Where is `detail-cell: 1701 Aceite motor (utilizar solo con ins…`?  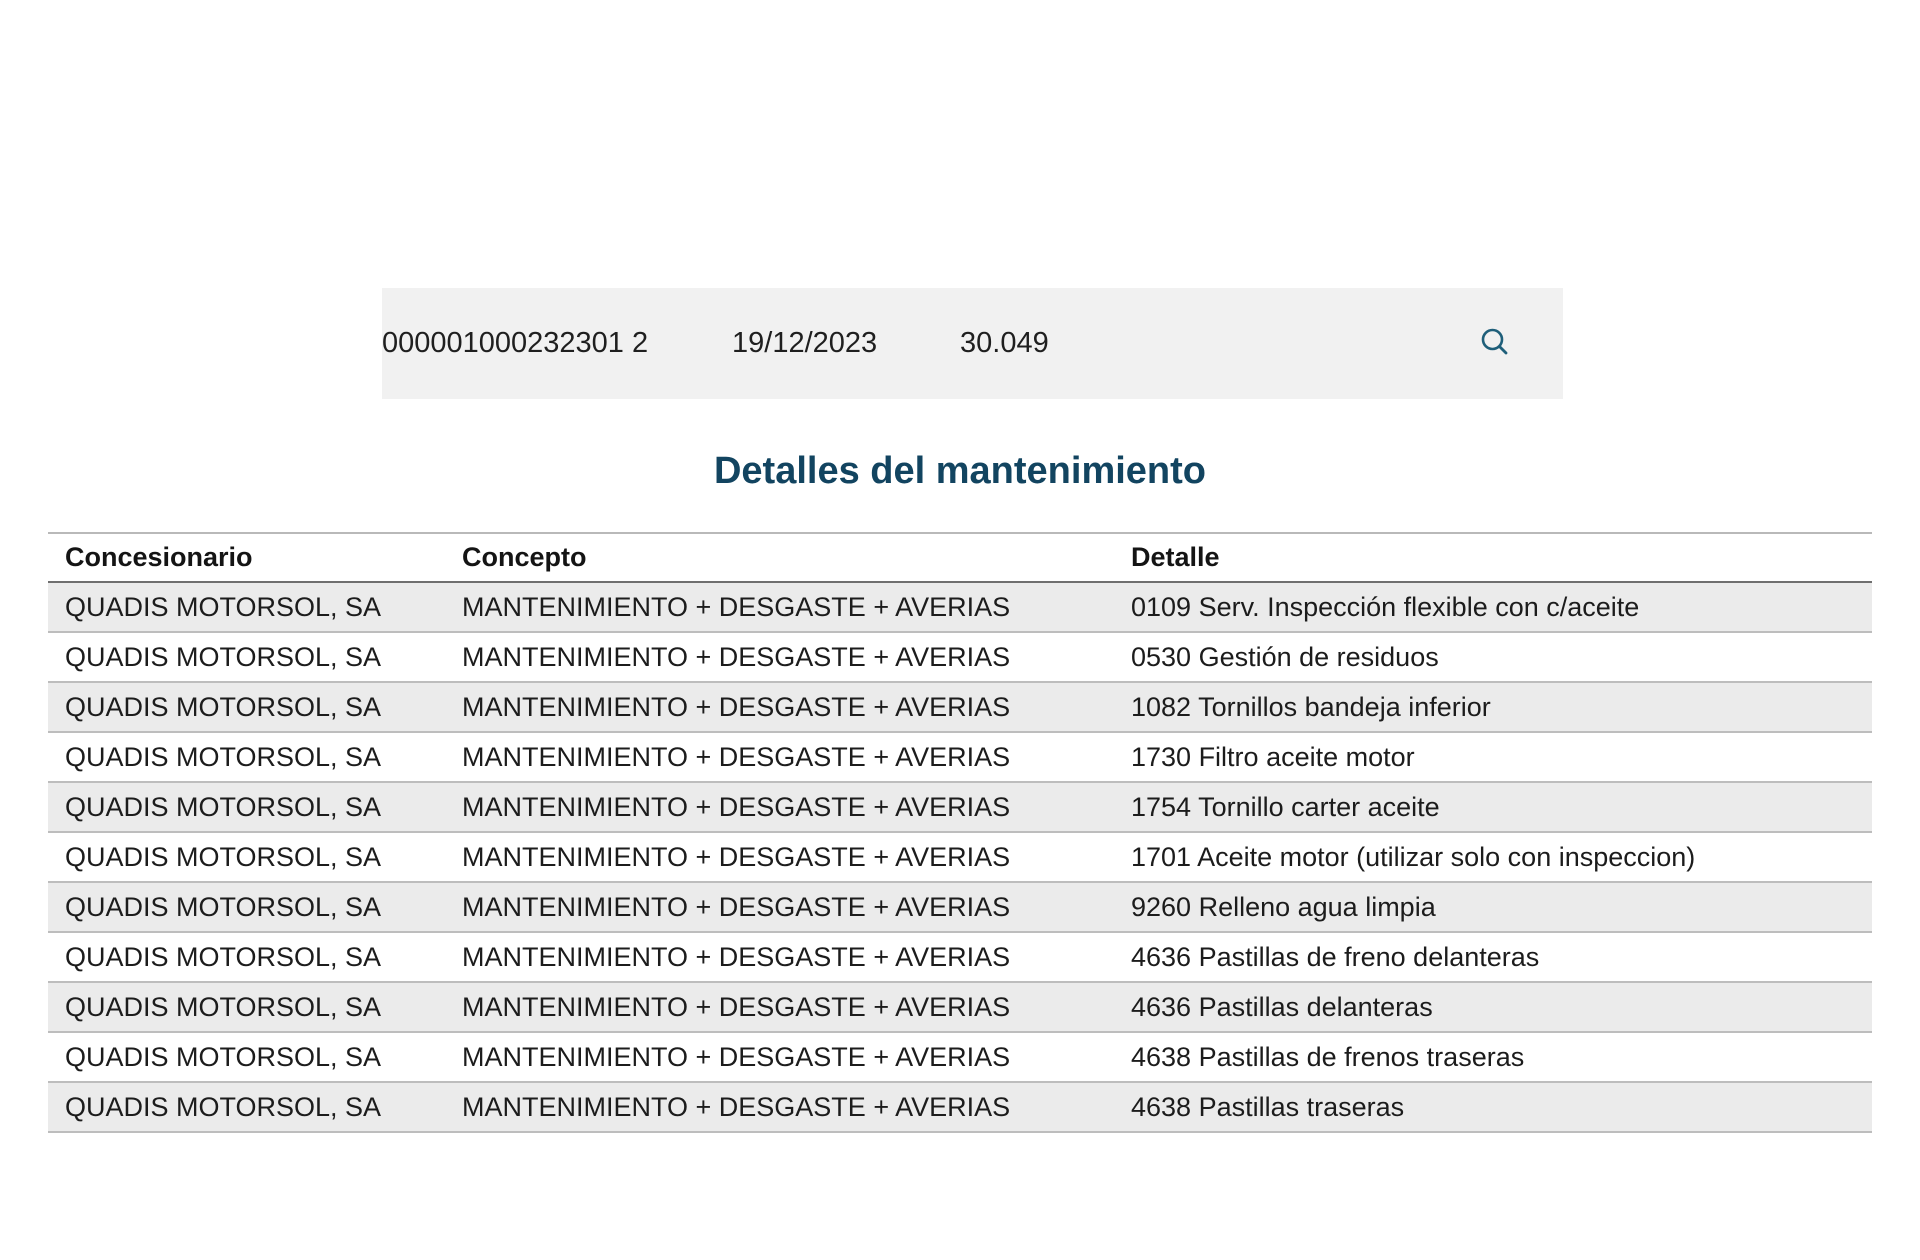
detail-cell: 1701 Aceite motor (utilizar solo con ins… is located at coordinates (1413, 857).